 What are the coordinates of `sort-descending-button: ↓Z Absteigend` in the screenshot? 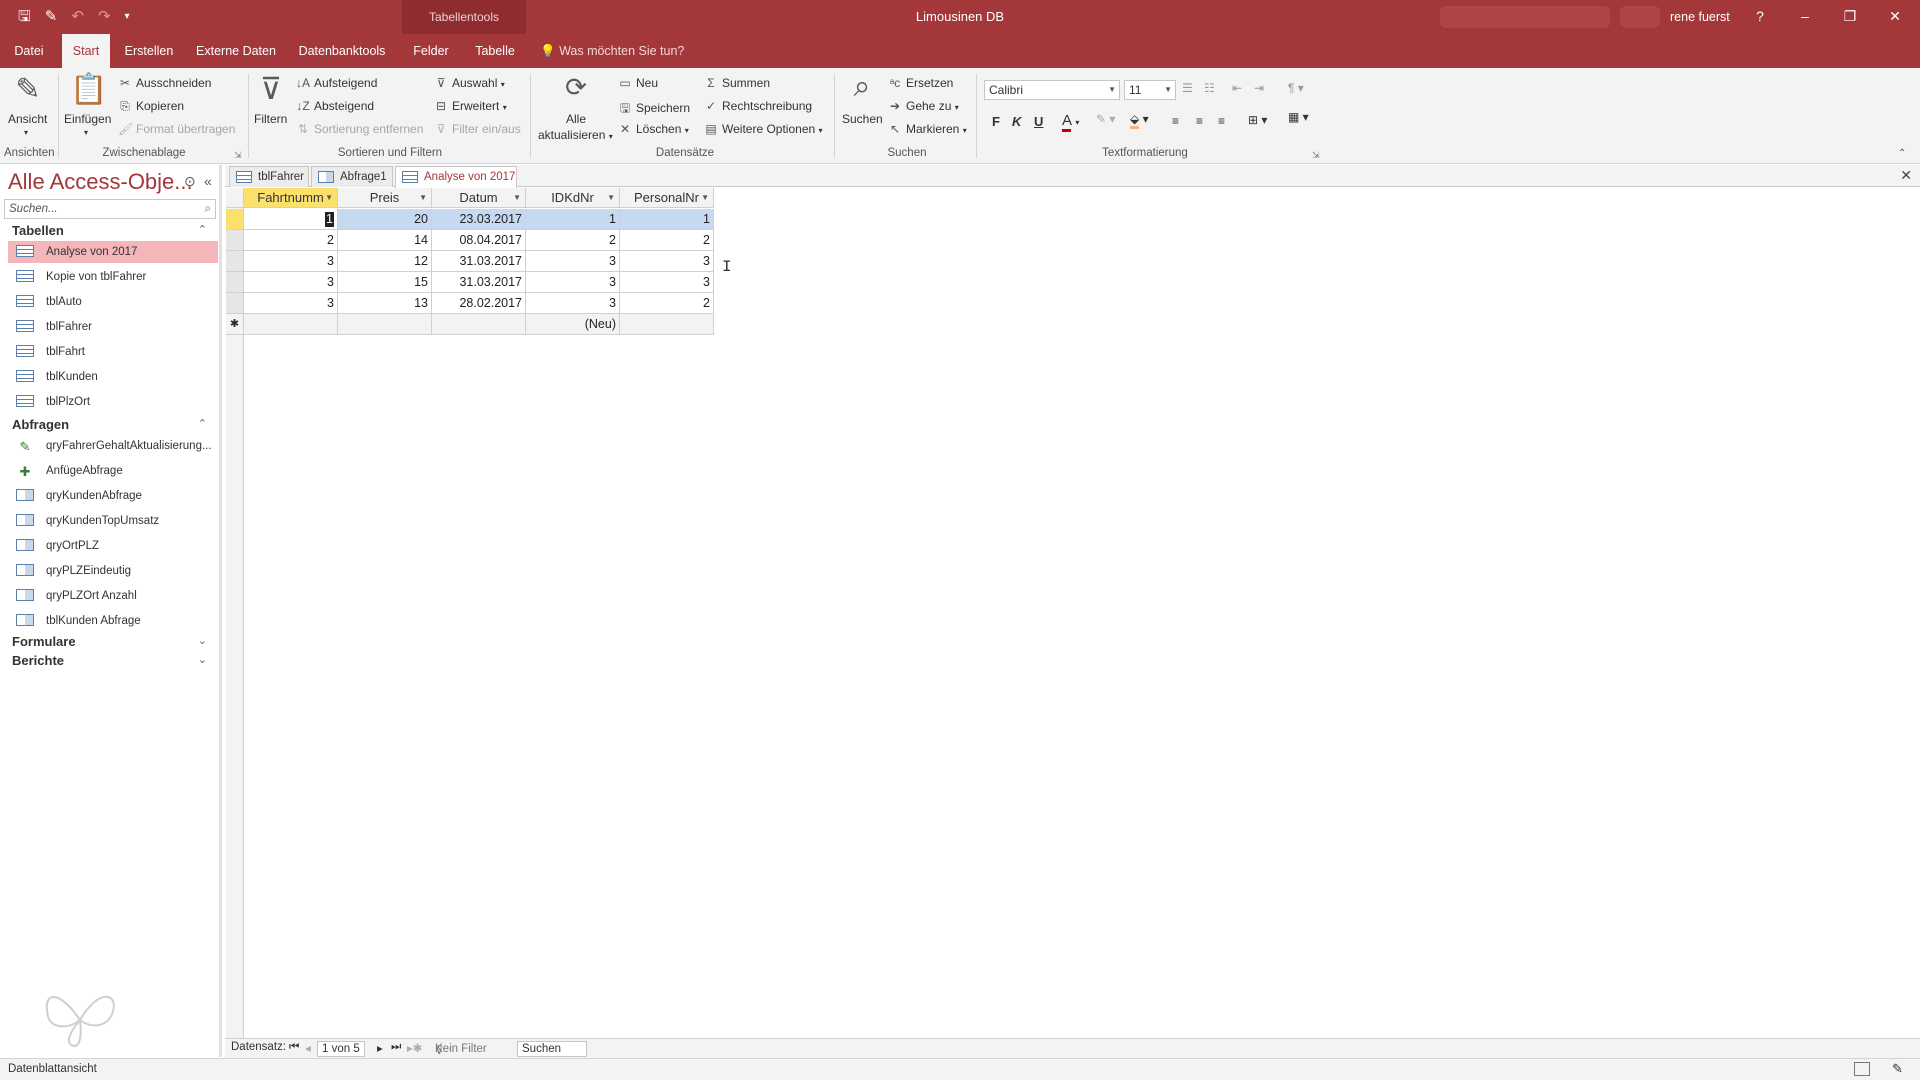 It's located at (335, 106).